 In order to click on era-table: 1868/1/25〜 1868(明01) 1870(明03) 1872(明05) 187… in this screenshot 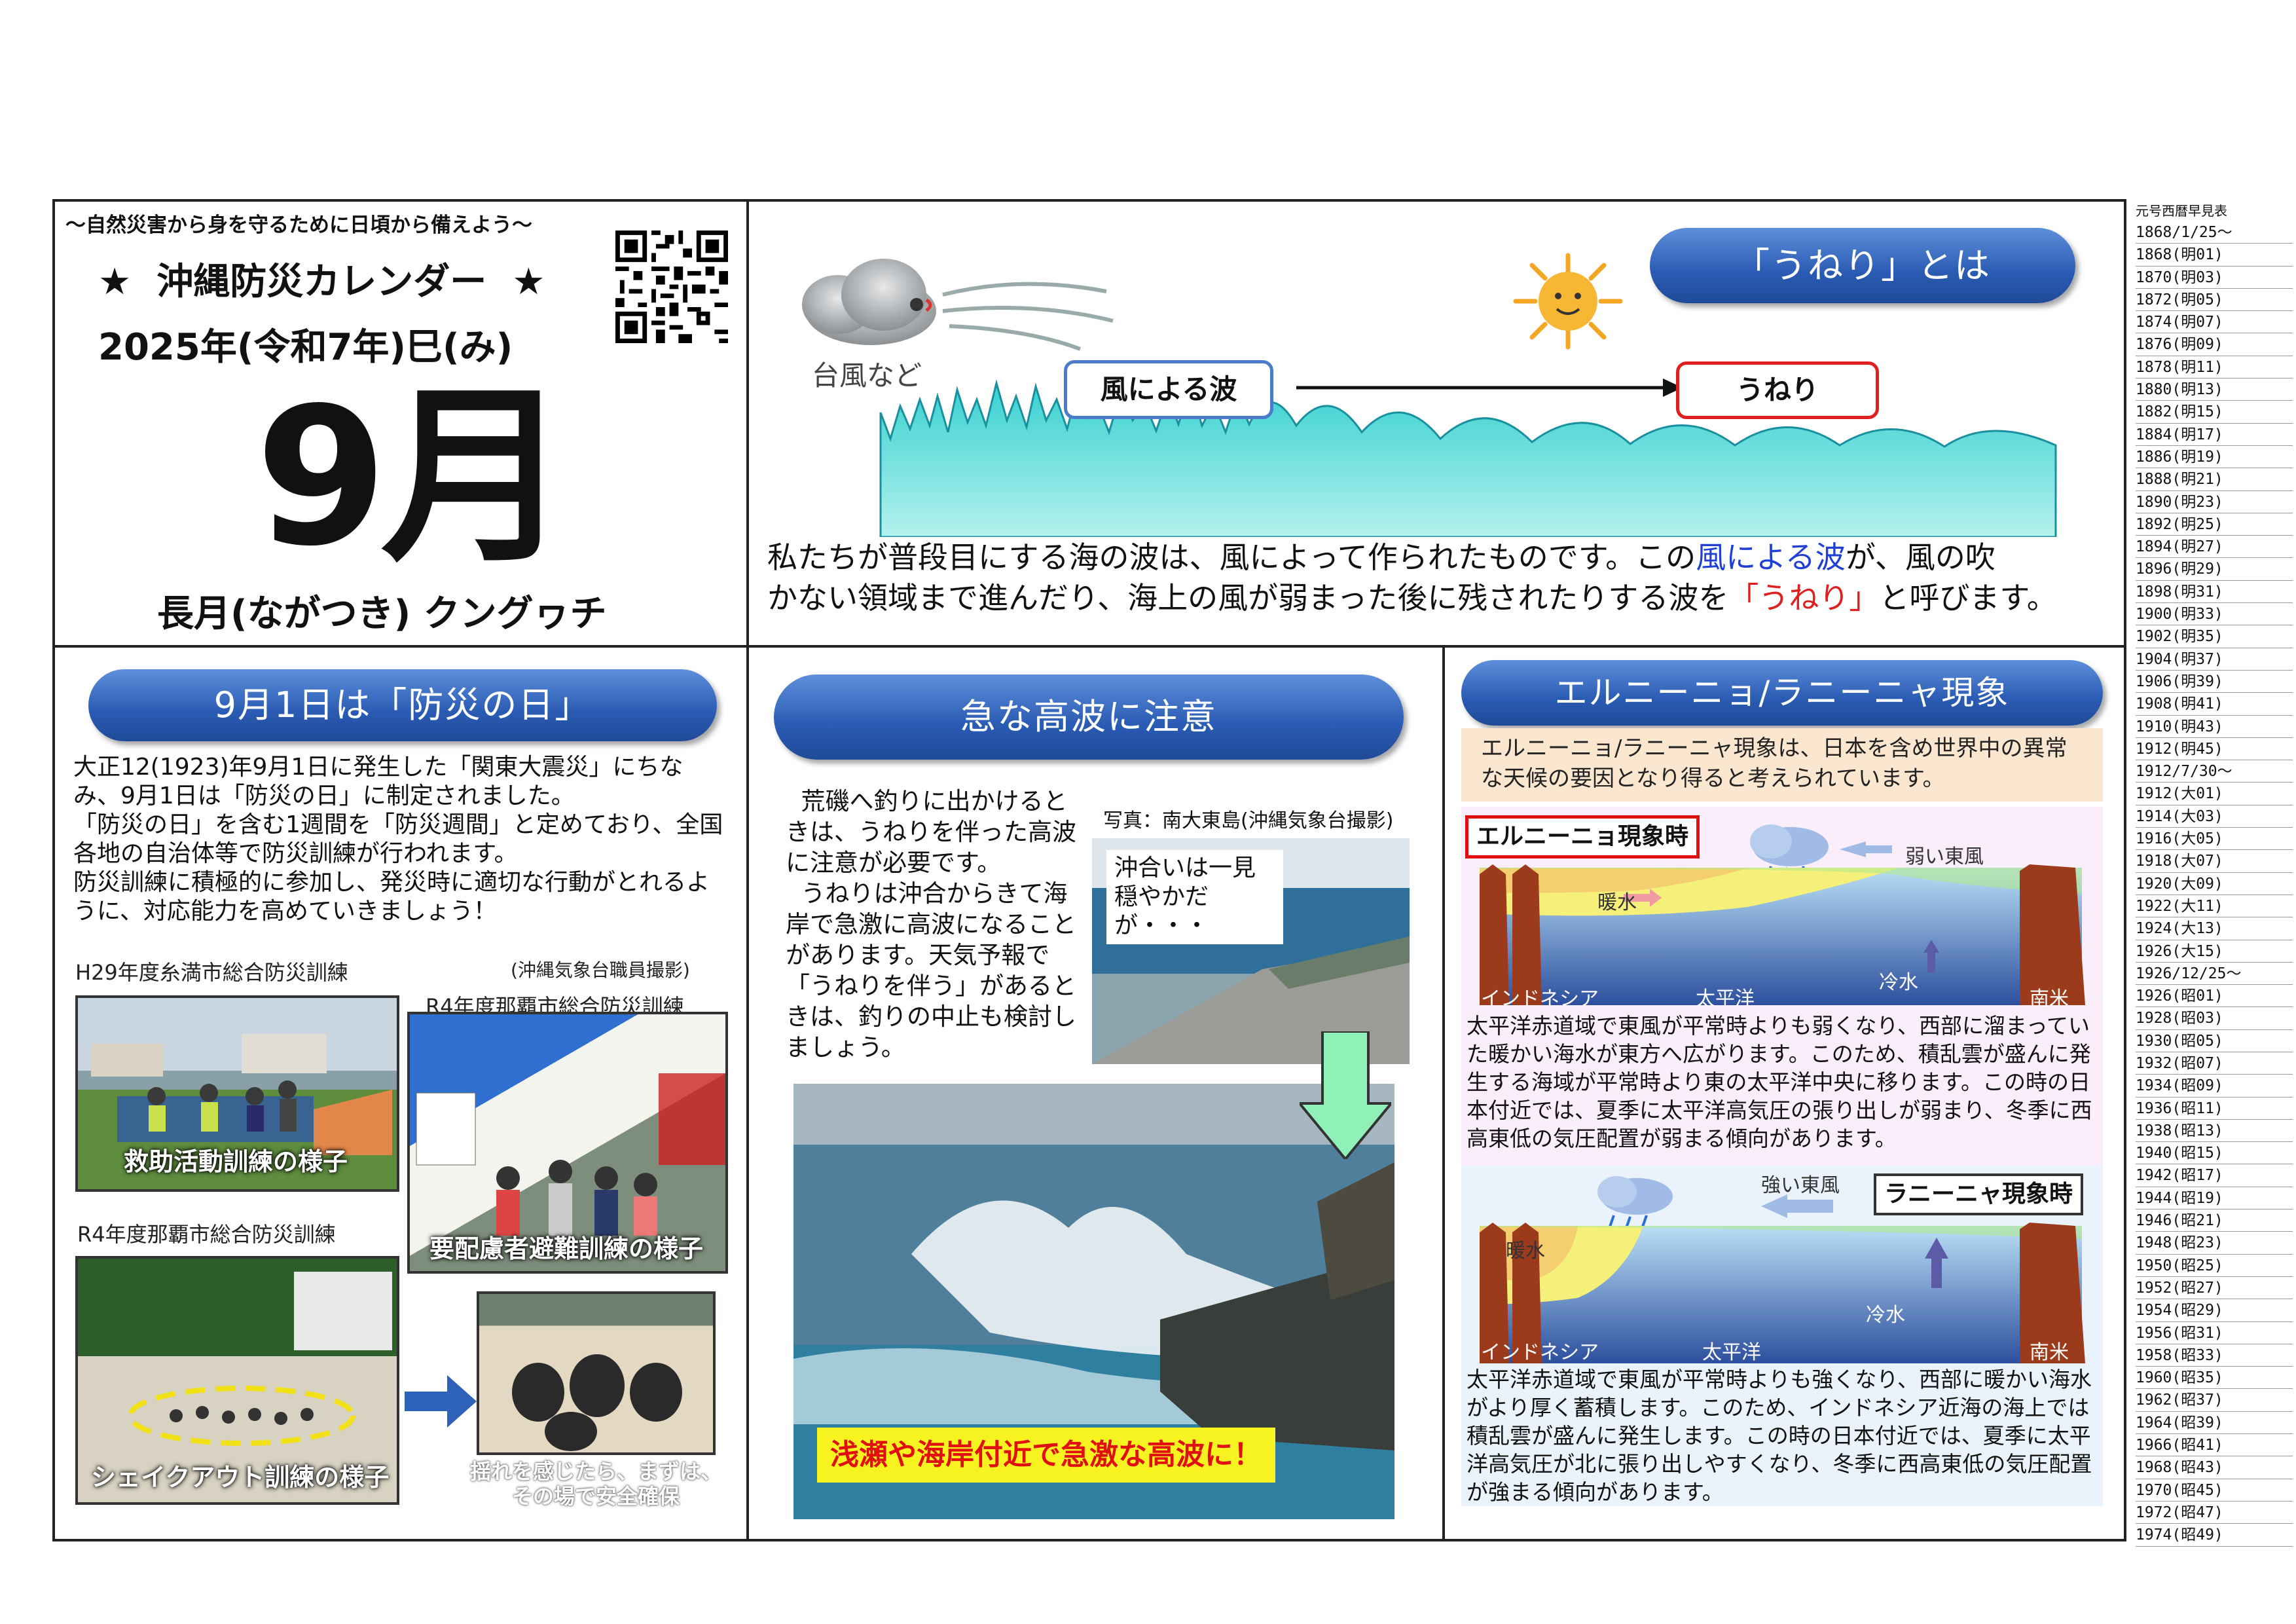, I will do `click(2214, 884)`.